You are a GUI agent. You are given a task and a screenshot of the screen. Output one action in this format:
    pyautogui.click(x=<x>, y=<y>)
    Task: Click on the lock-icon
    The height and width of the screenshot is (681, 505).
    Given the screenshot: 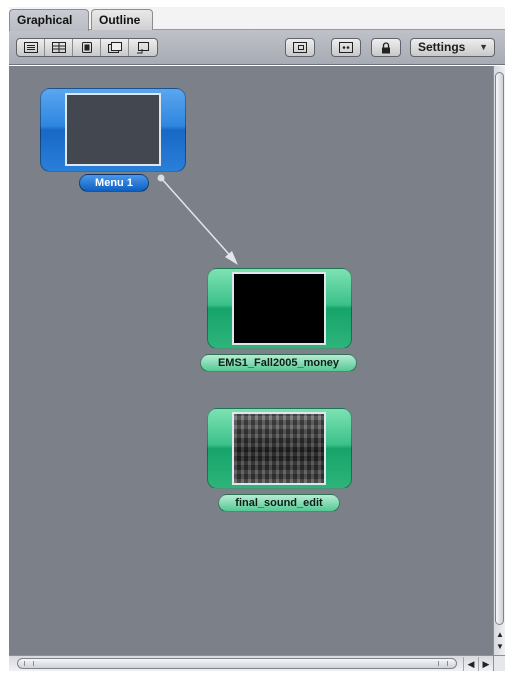 What is the action you would take?
    pyautogui.click(x=386, y=47)
    